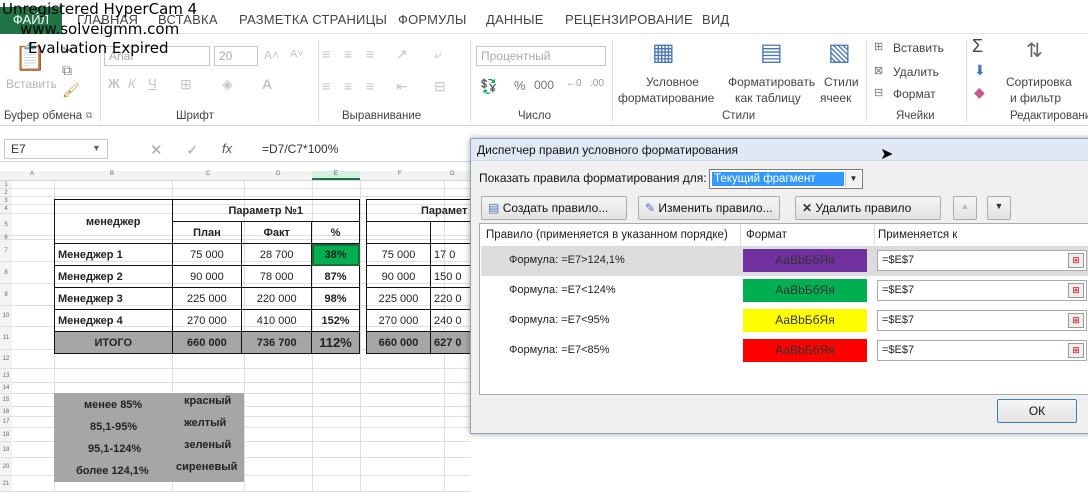 This screenshot has width=1088, height=492. I want to click on increase-decimal-icon: ←0, so click(574, 83).